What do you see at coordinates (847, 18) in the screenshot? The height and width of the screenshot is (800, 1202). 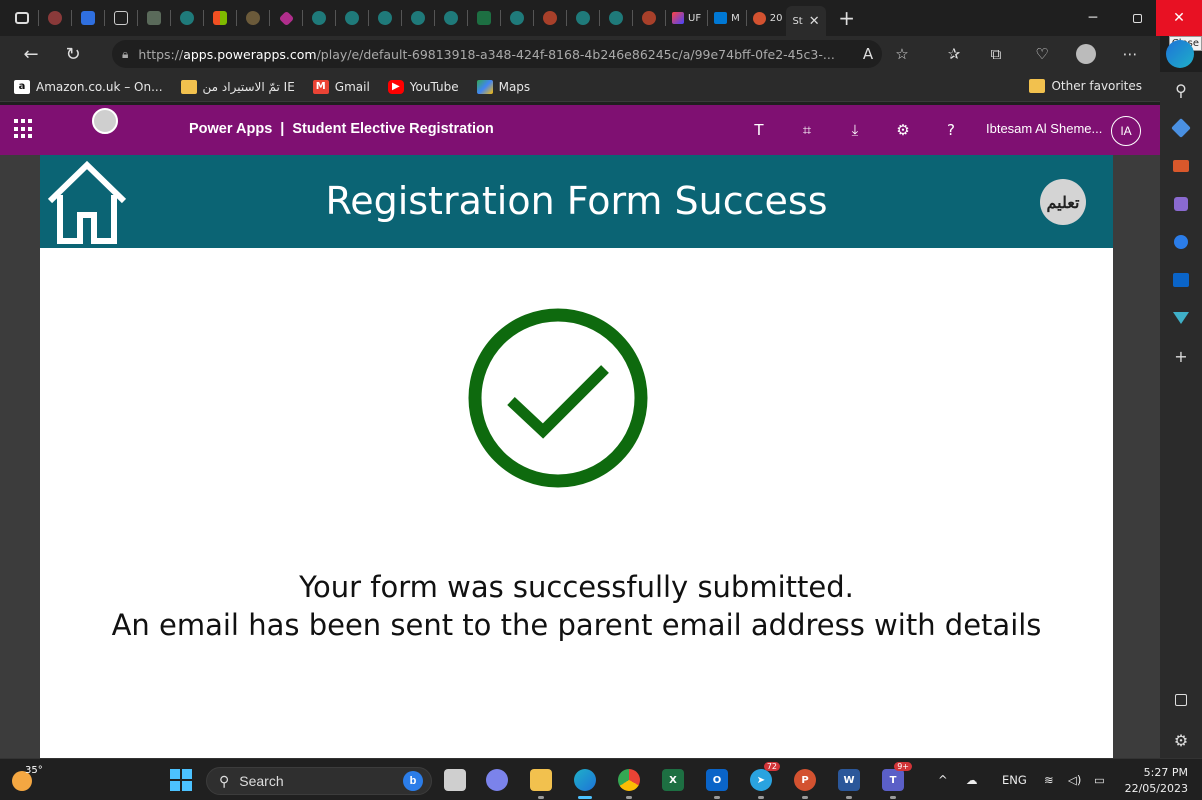 I see `new-tab-button: +` at bounding box center [847, 18].